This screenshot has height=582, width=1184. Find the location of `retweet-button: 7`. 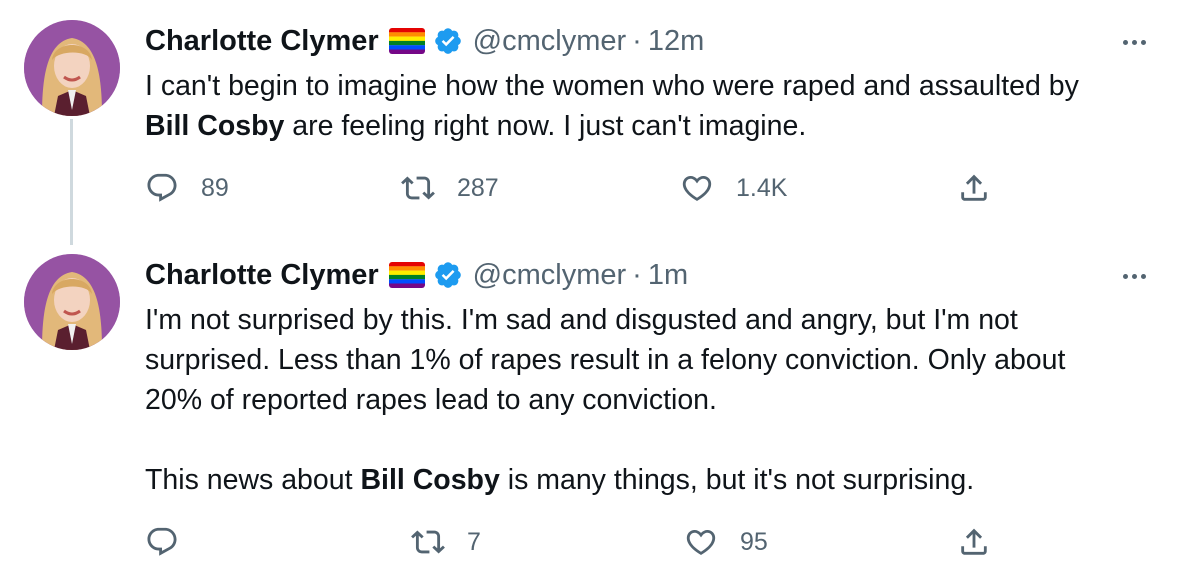

retweet-button: 7 is located at coordinates (446, 542).